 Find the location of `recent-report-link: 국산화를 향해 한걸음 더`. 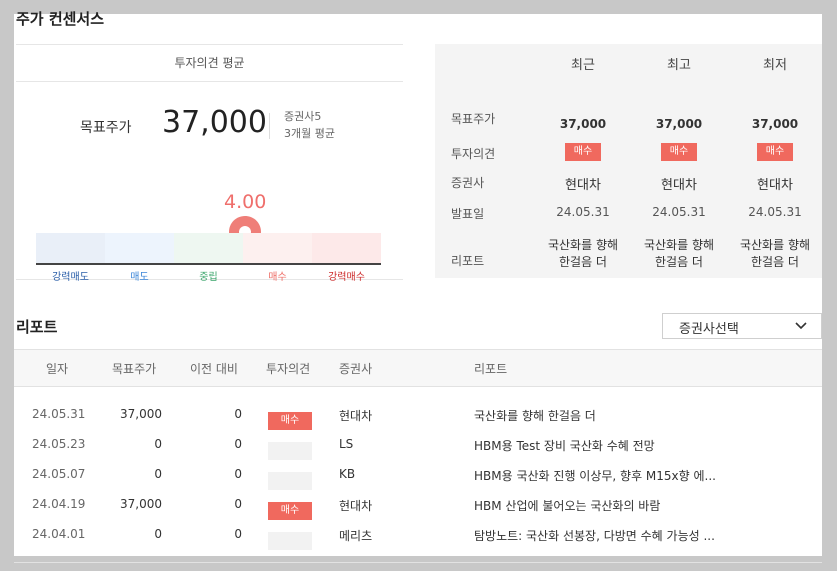

recent-report-link: 국산화를 향해 한걸음 더 is located at coordinates (583, 253).